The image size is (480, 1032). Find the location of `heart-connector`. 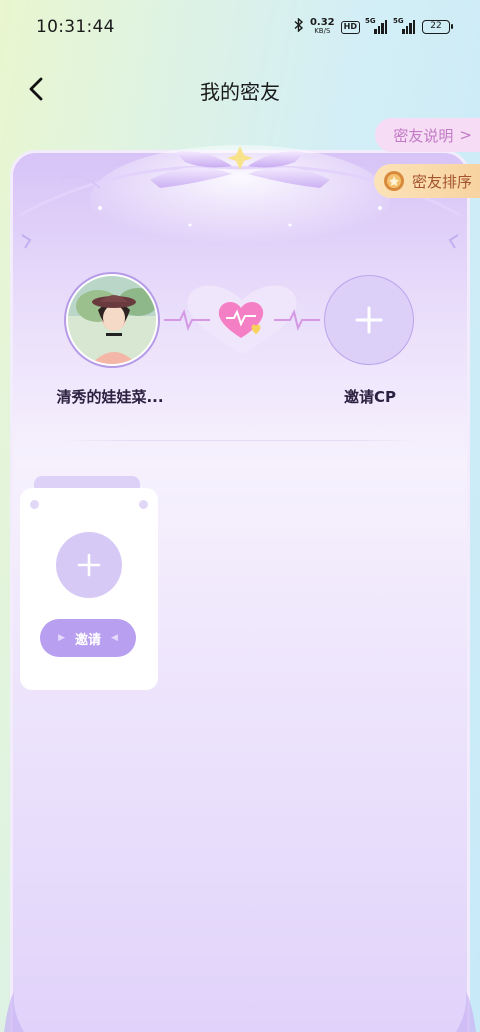

heart-connector is located at coordinates (242, 319).